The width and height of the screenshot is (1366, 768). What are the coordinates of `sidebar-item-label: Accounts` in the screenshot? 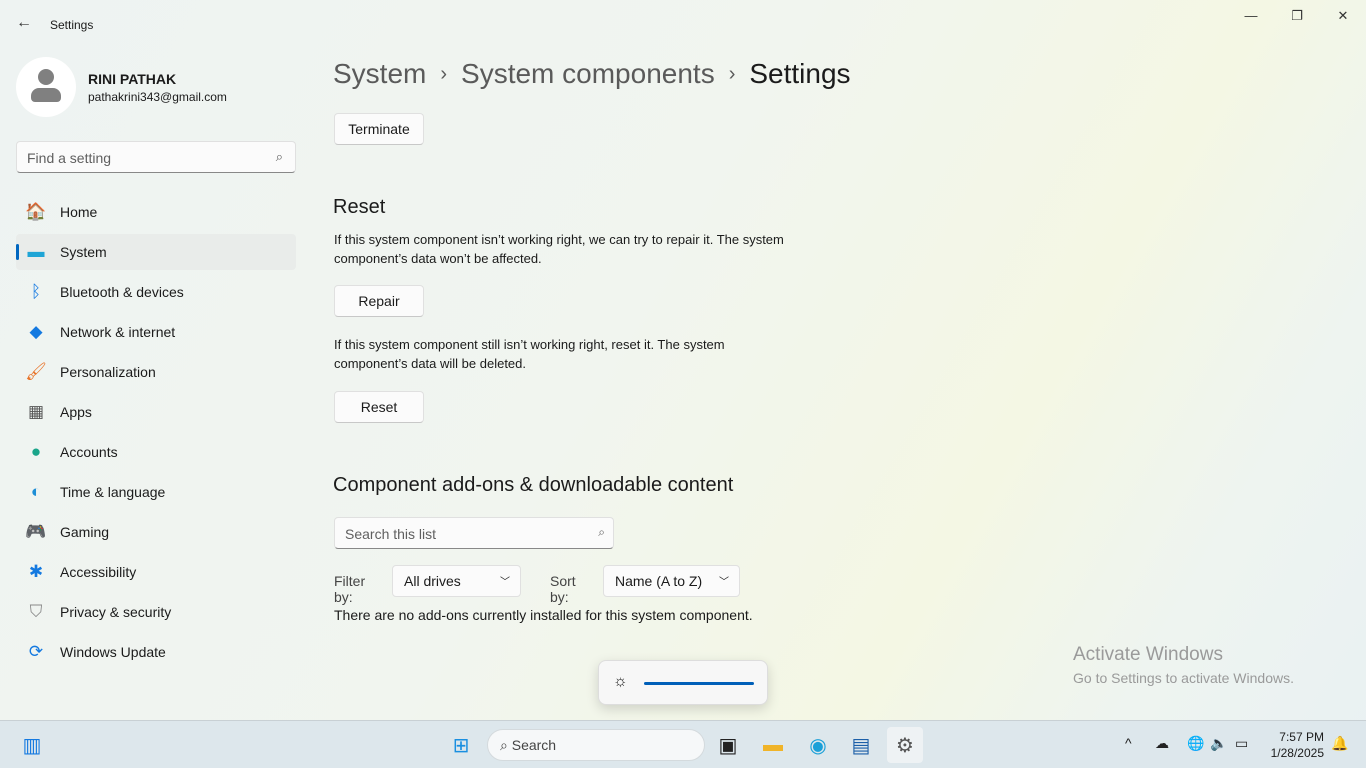 It's located at (89, 452).